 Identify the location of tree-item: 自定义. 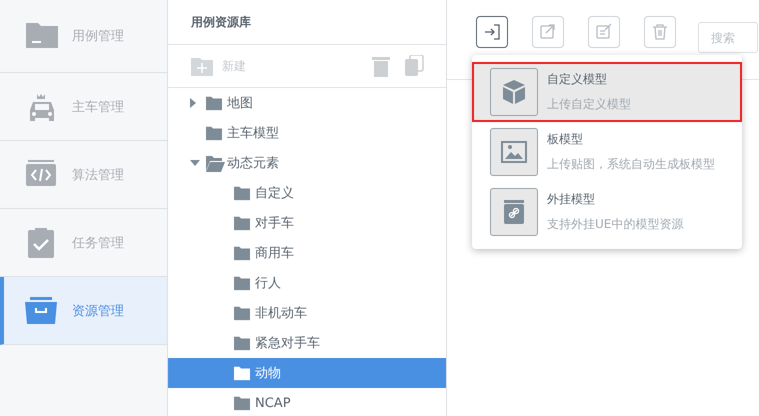
(307, 193).